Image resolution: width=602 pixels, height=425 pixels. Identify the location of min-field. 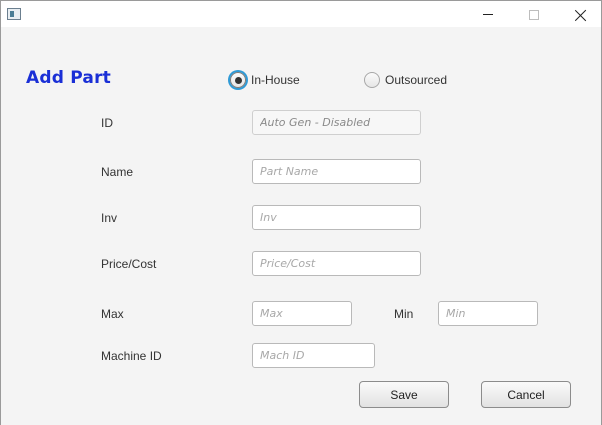
(488, 313).